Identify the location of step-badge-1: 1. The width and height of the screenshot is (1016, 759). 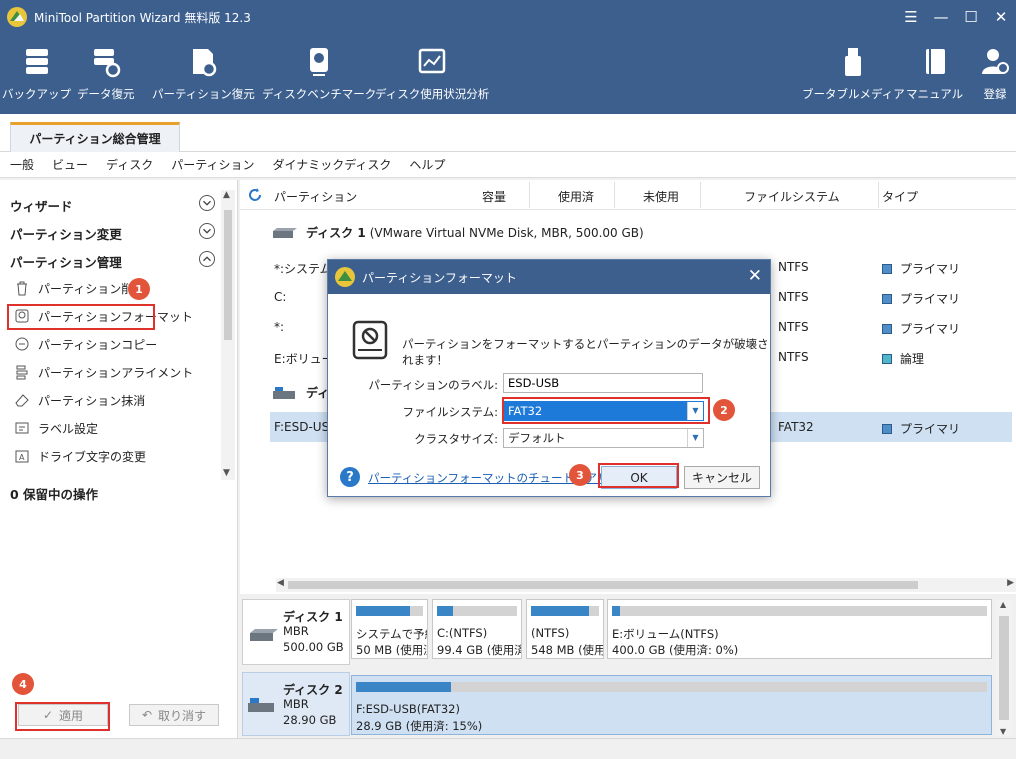
(139, 289).